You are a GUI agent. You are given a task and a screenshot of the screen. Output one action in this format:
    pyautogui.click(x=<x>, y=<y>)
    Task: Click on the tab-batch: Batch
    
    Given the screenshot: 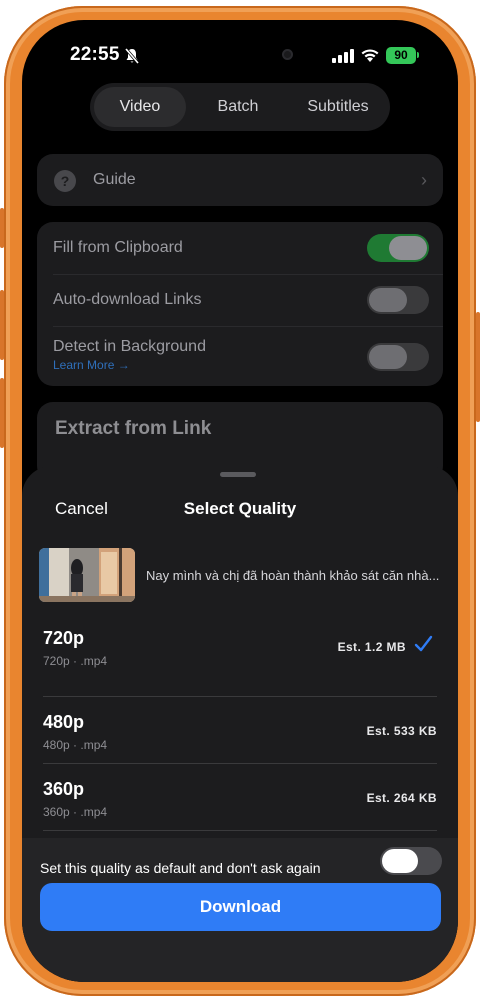 What is the action you would take?
    pyautogui.click(x=238, y=107)
    